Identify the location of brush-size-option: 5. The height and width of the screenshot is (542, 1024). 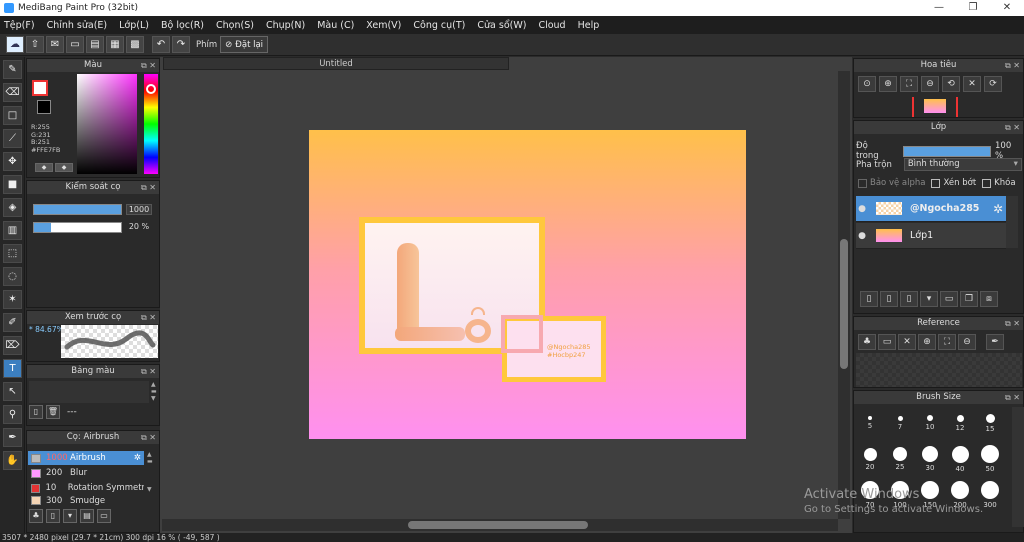
(870, 424).